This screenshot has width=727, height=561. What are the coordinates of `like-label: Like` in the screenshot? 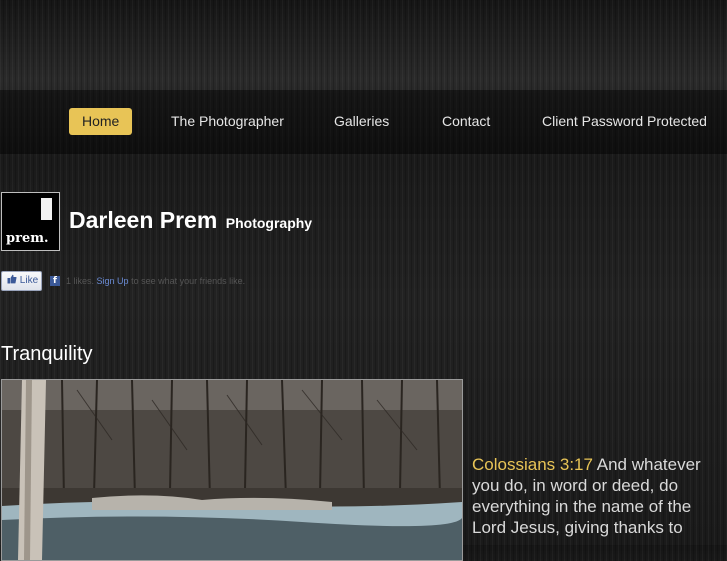 It's located at (29, 280).